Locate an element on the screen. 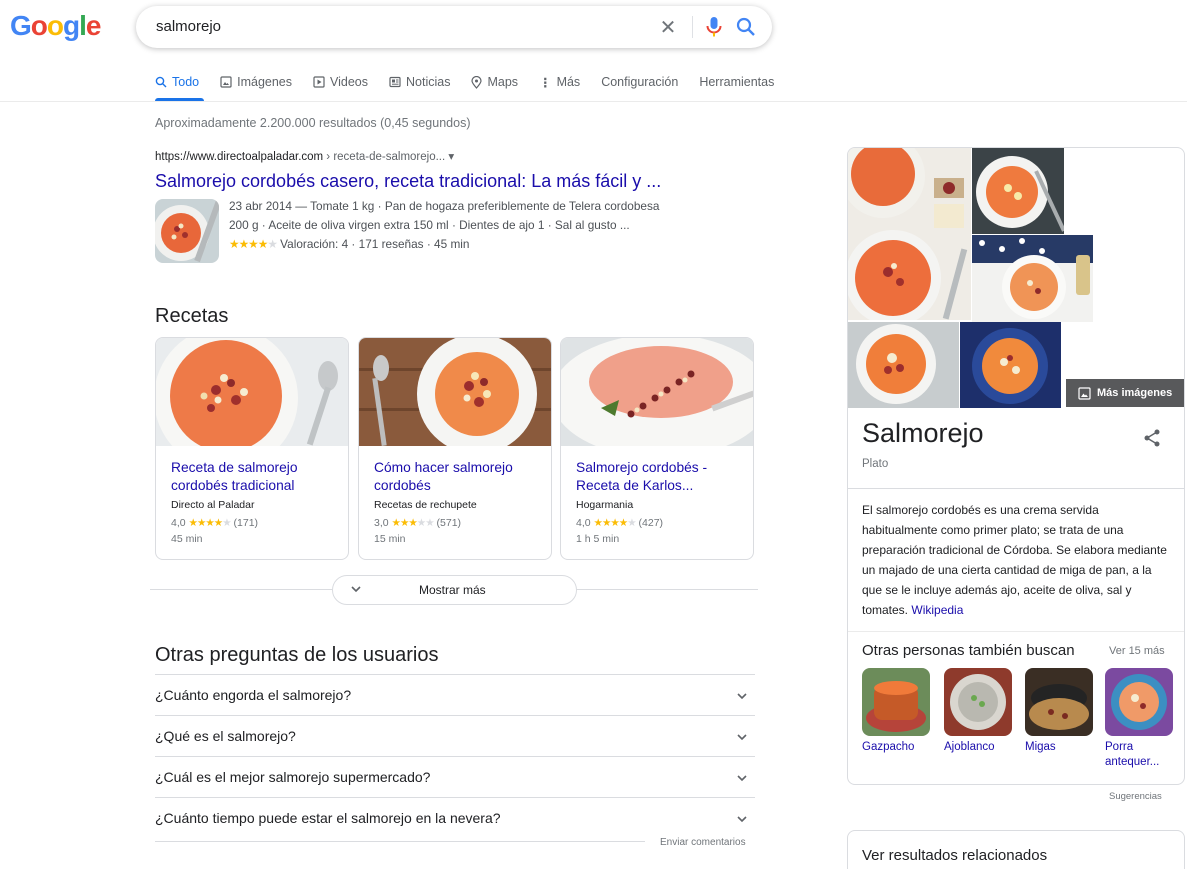 The height and width of the screenshot is (869, 1187). tab-label: Noticias is located at coordinates (428, 82).